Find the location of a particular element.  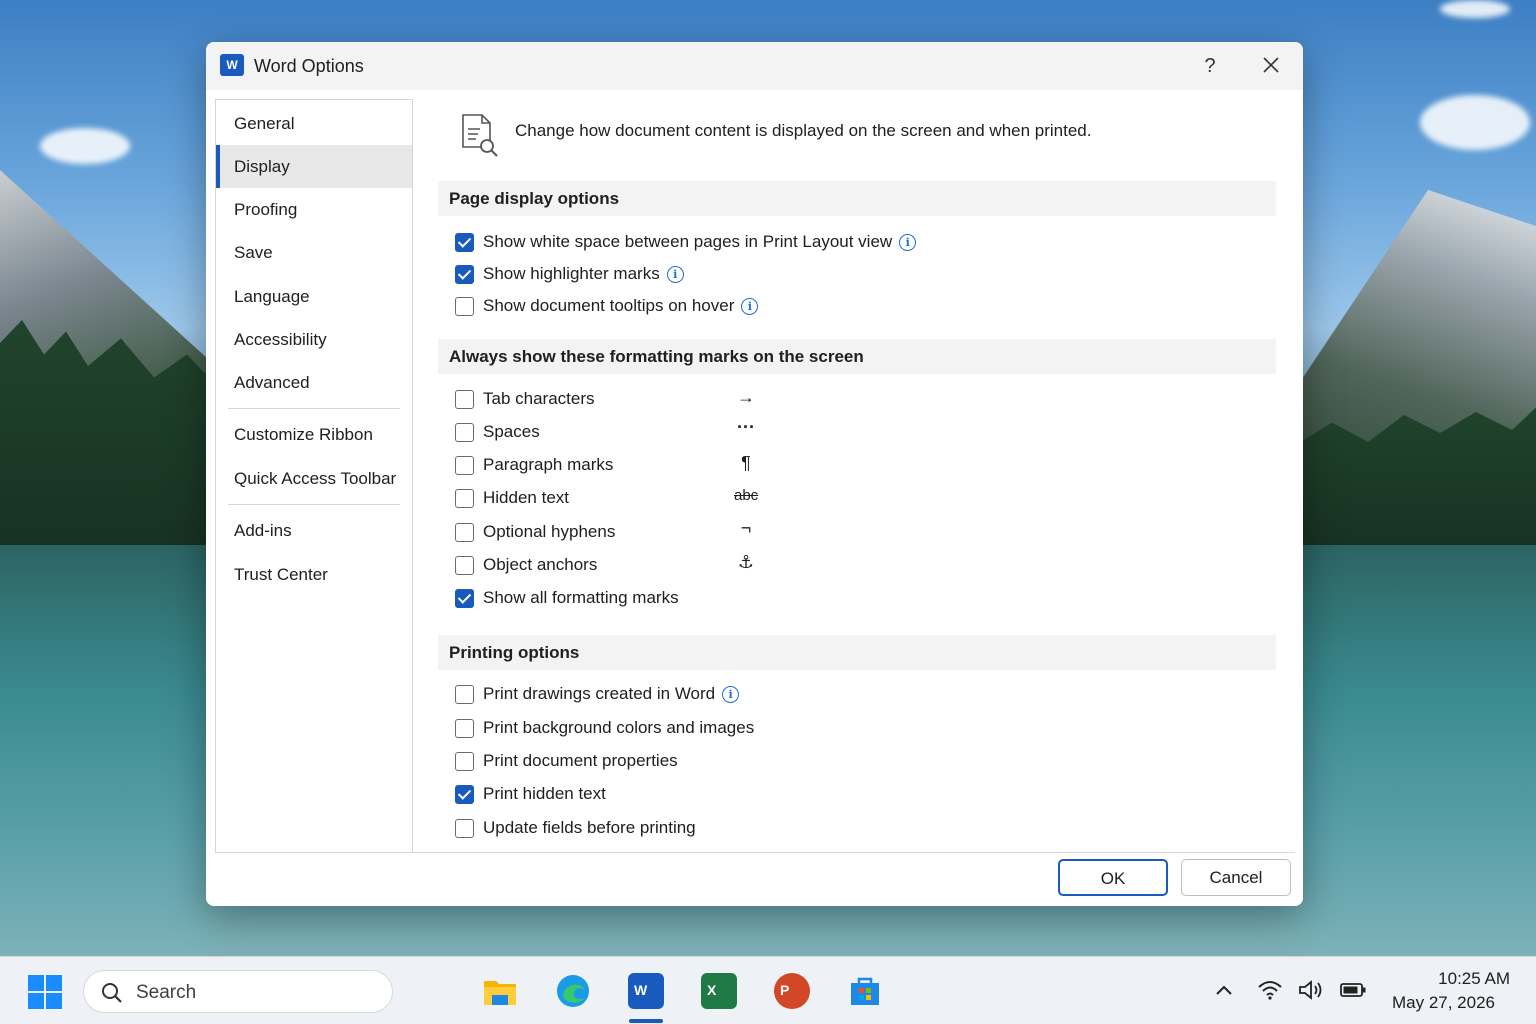

edge-browser-icon is located at coordinates (573, 991).